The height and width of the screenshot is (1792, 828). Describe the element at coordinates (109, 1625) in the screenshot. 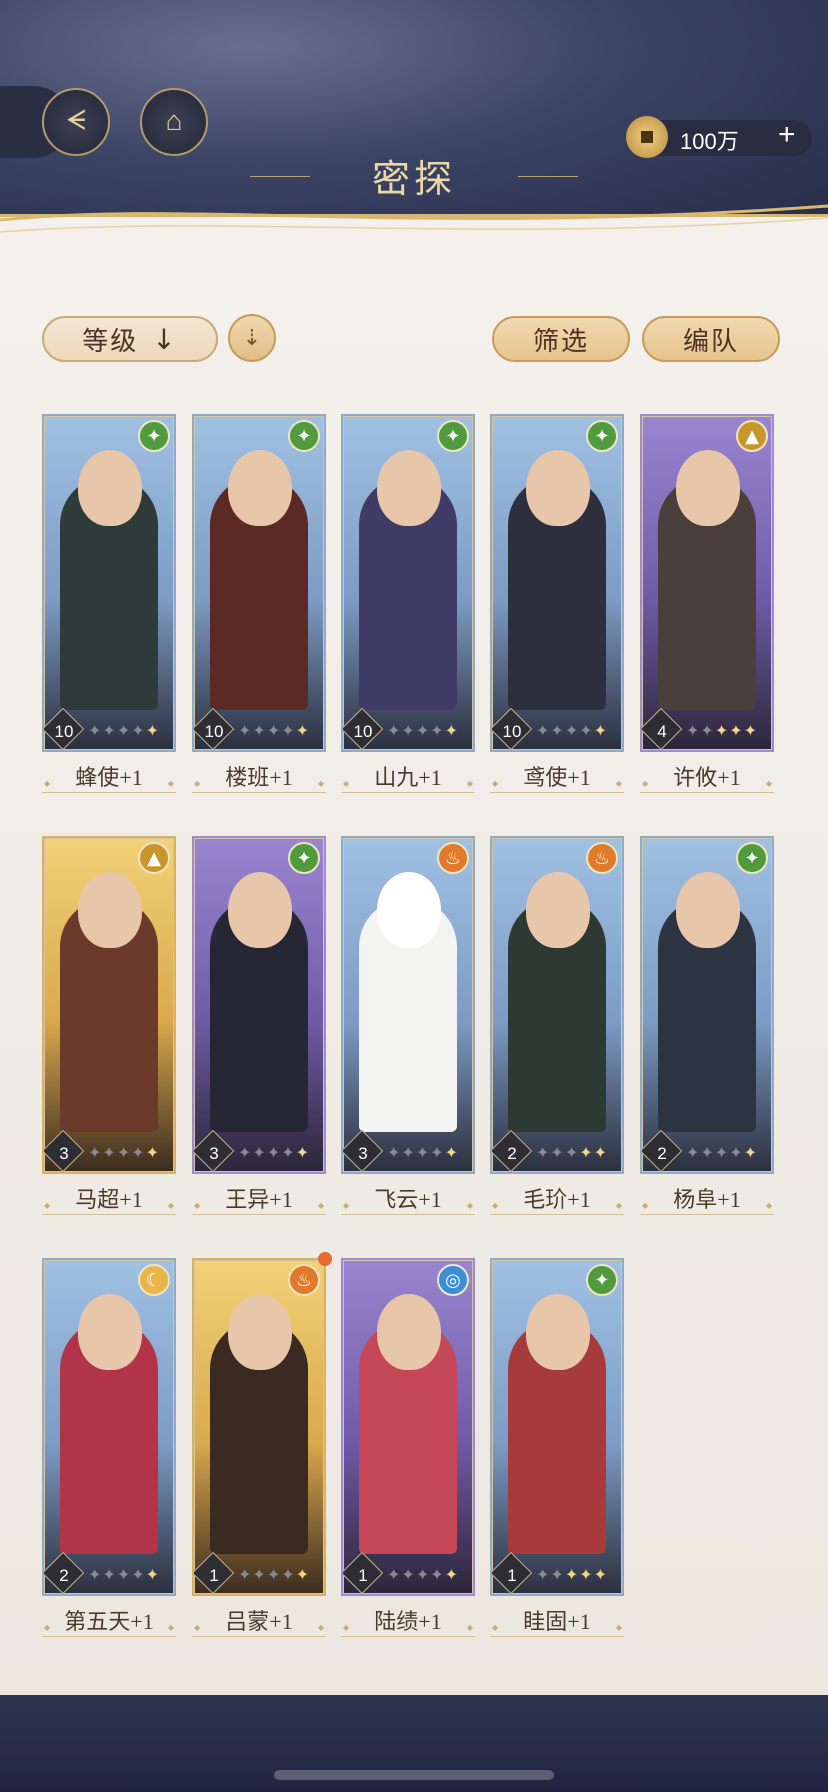

I see `agent-name: 第五天+1` at that location.